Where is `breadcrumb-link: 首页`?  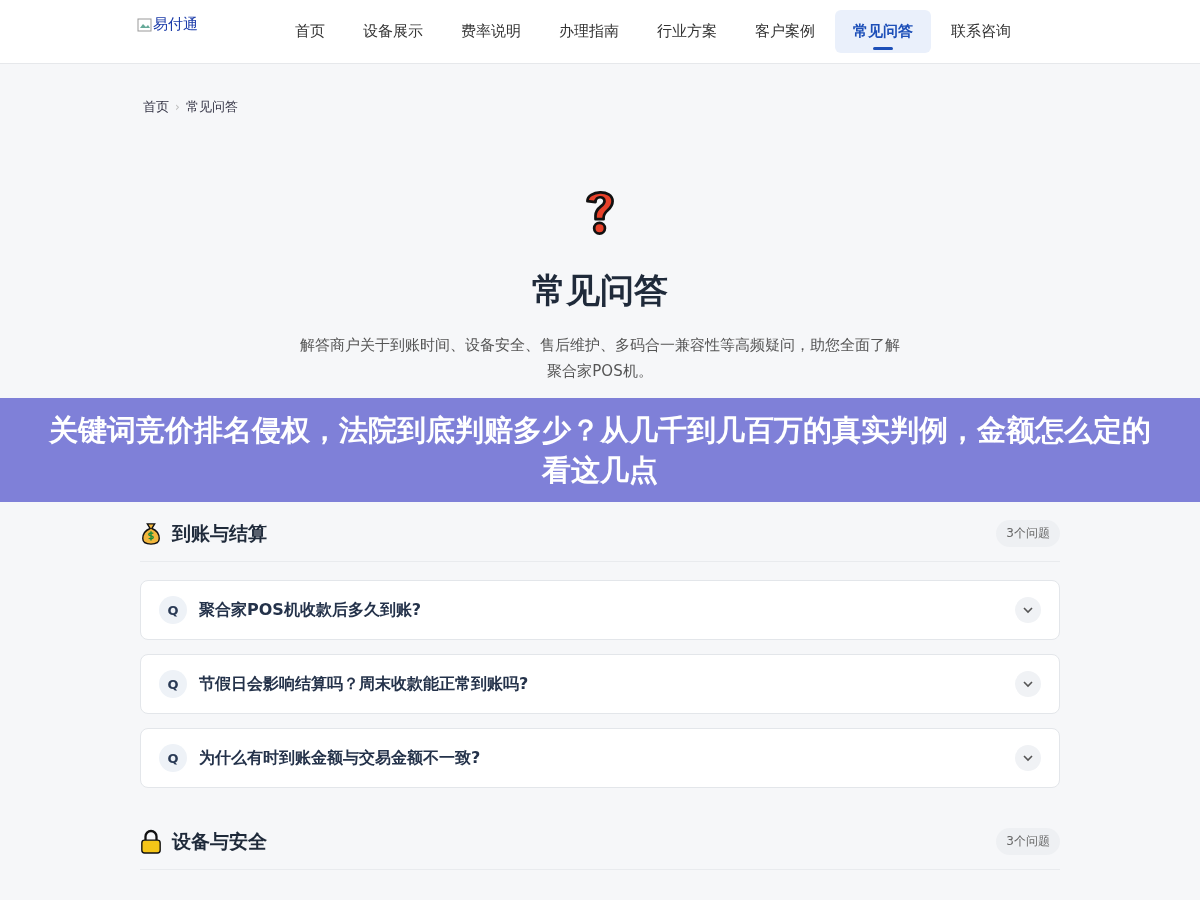 breadcrumb-link: 首页 is located at coordinates (156, 107).